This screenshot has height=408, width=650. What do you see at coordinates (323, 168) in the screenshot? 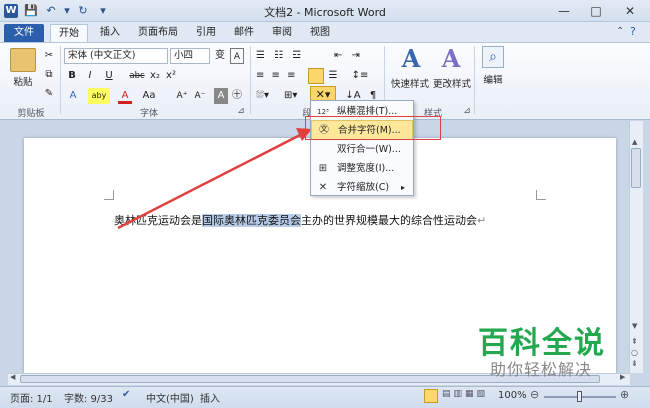
I see `fit-text-icon: ⊞` at bounding box center [323, 168].